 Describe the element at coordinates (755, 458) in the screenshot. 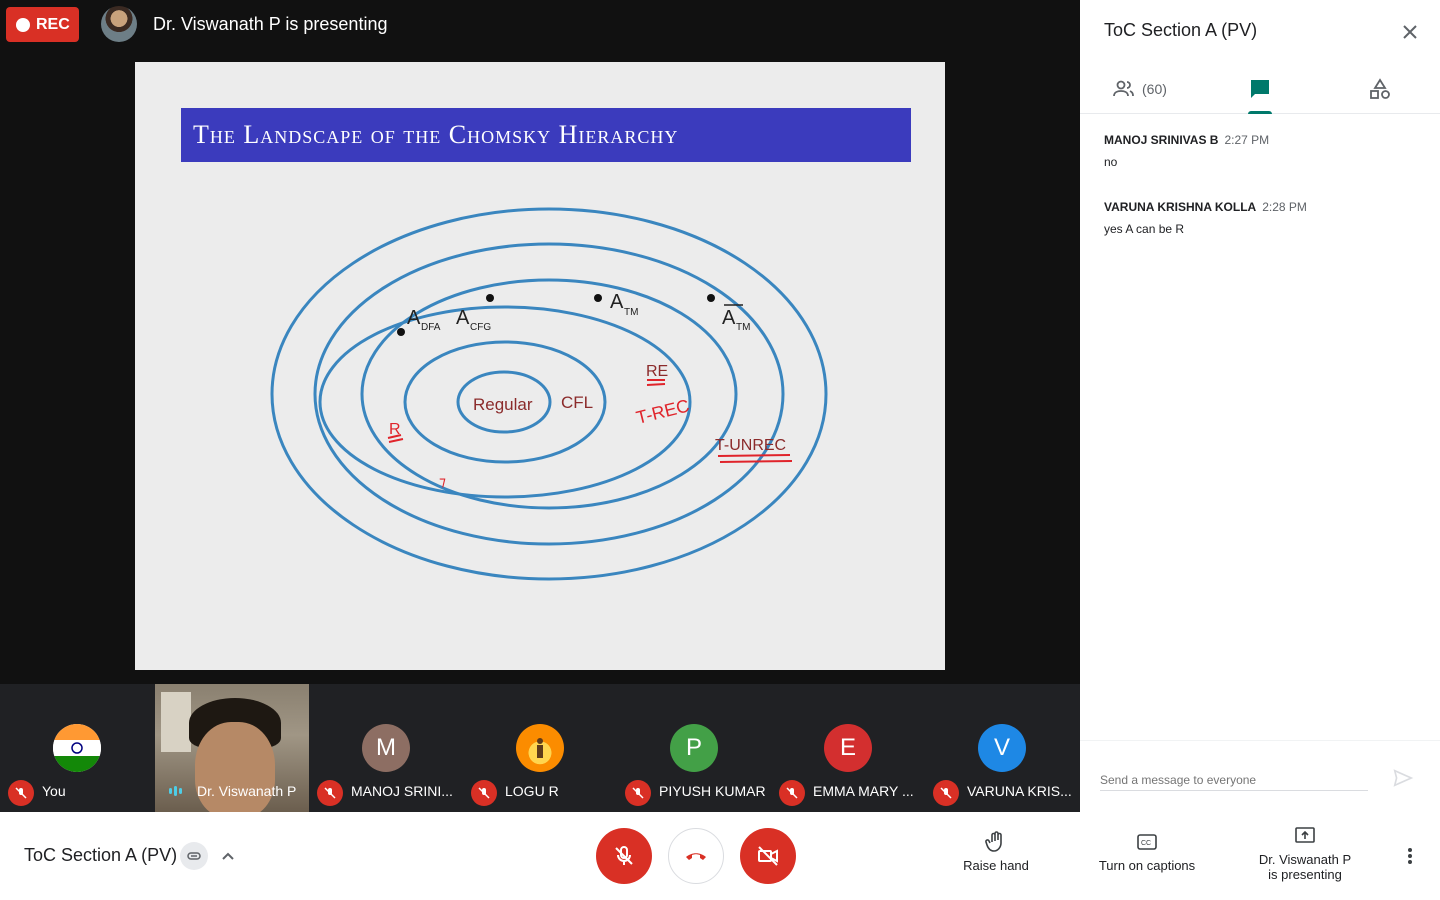

I see `t-unrec-underline` at that location.